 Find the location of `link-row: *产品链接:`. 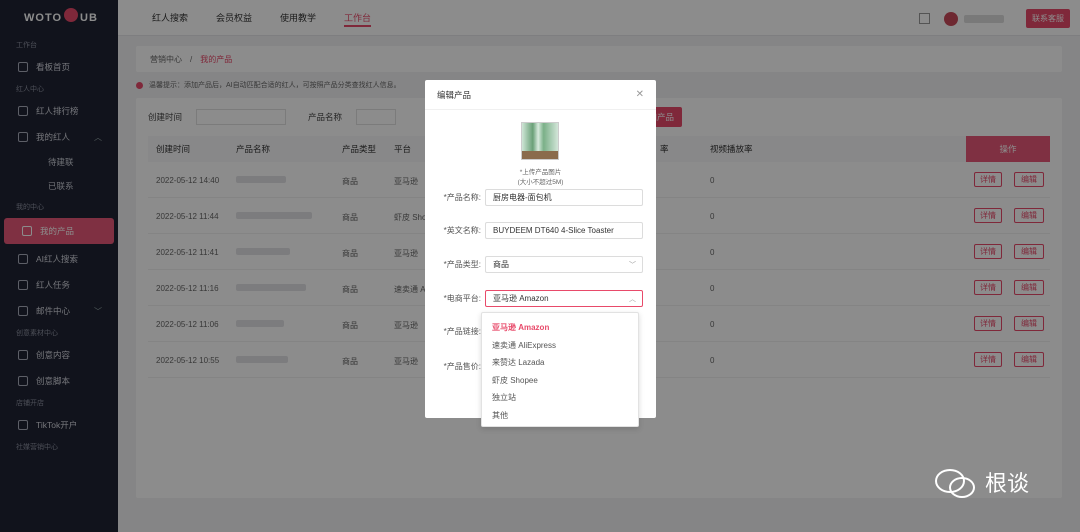

link-row: *产品链接: is located at coordinates (461, 331).